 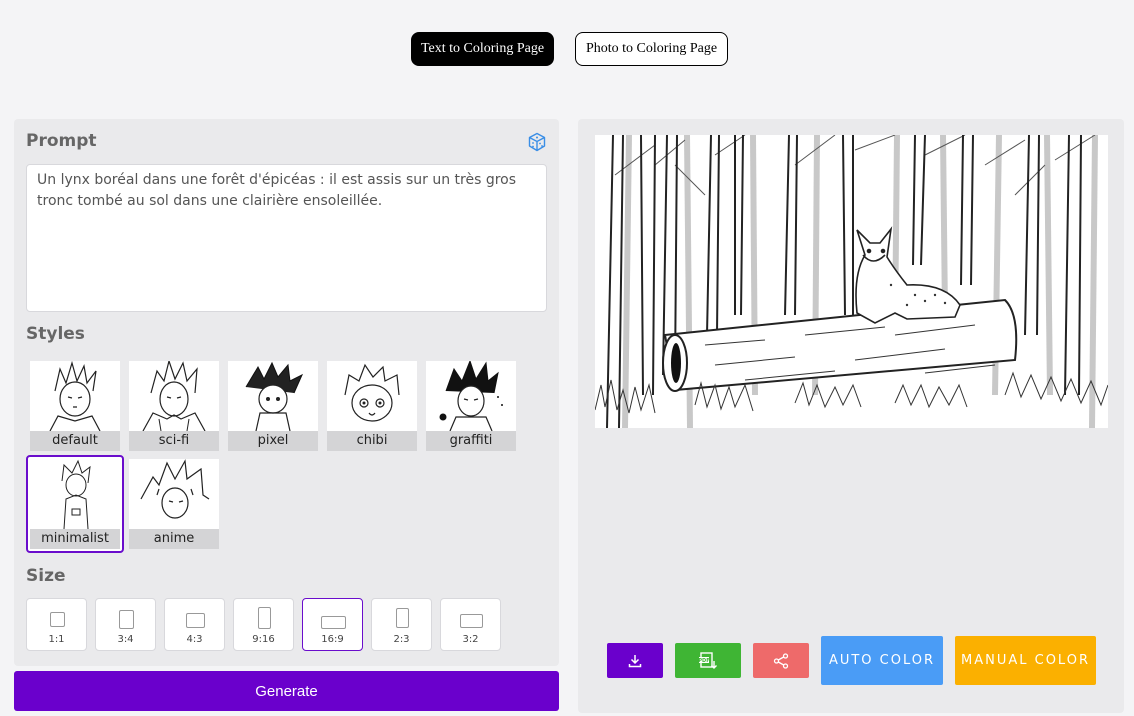 I want to click on dice-icon, so click(x=537, y=142).